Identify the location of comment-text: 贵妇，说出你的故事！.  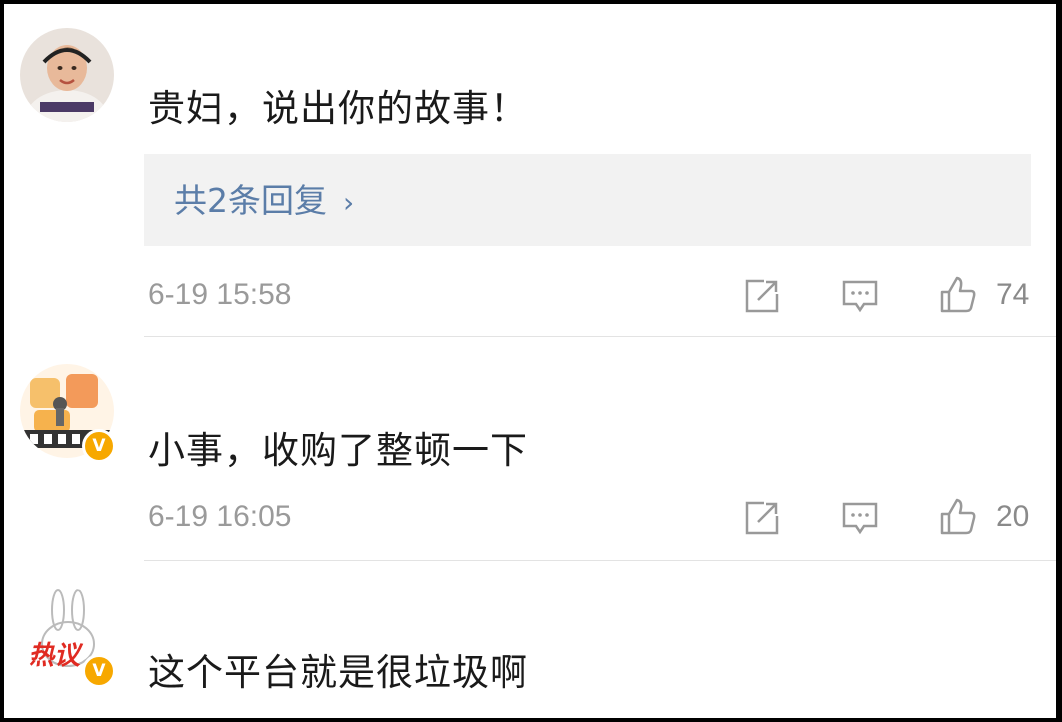
(338, 108).